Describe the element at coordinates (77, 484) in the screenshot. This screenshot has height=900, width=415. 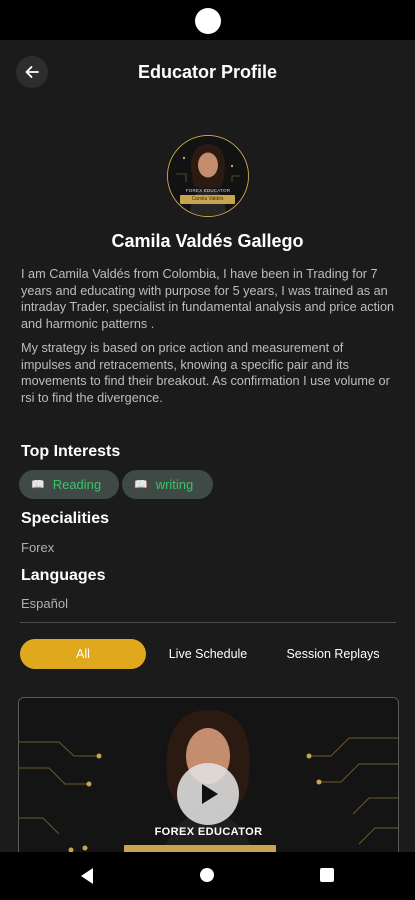
I see `interest-chip-label: Reading` at that location.